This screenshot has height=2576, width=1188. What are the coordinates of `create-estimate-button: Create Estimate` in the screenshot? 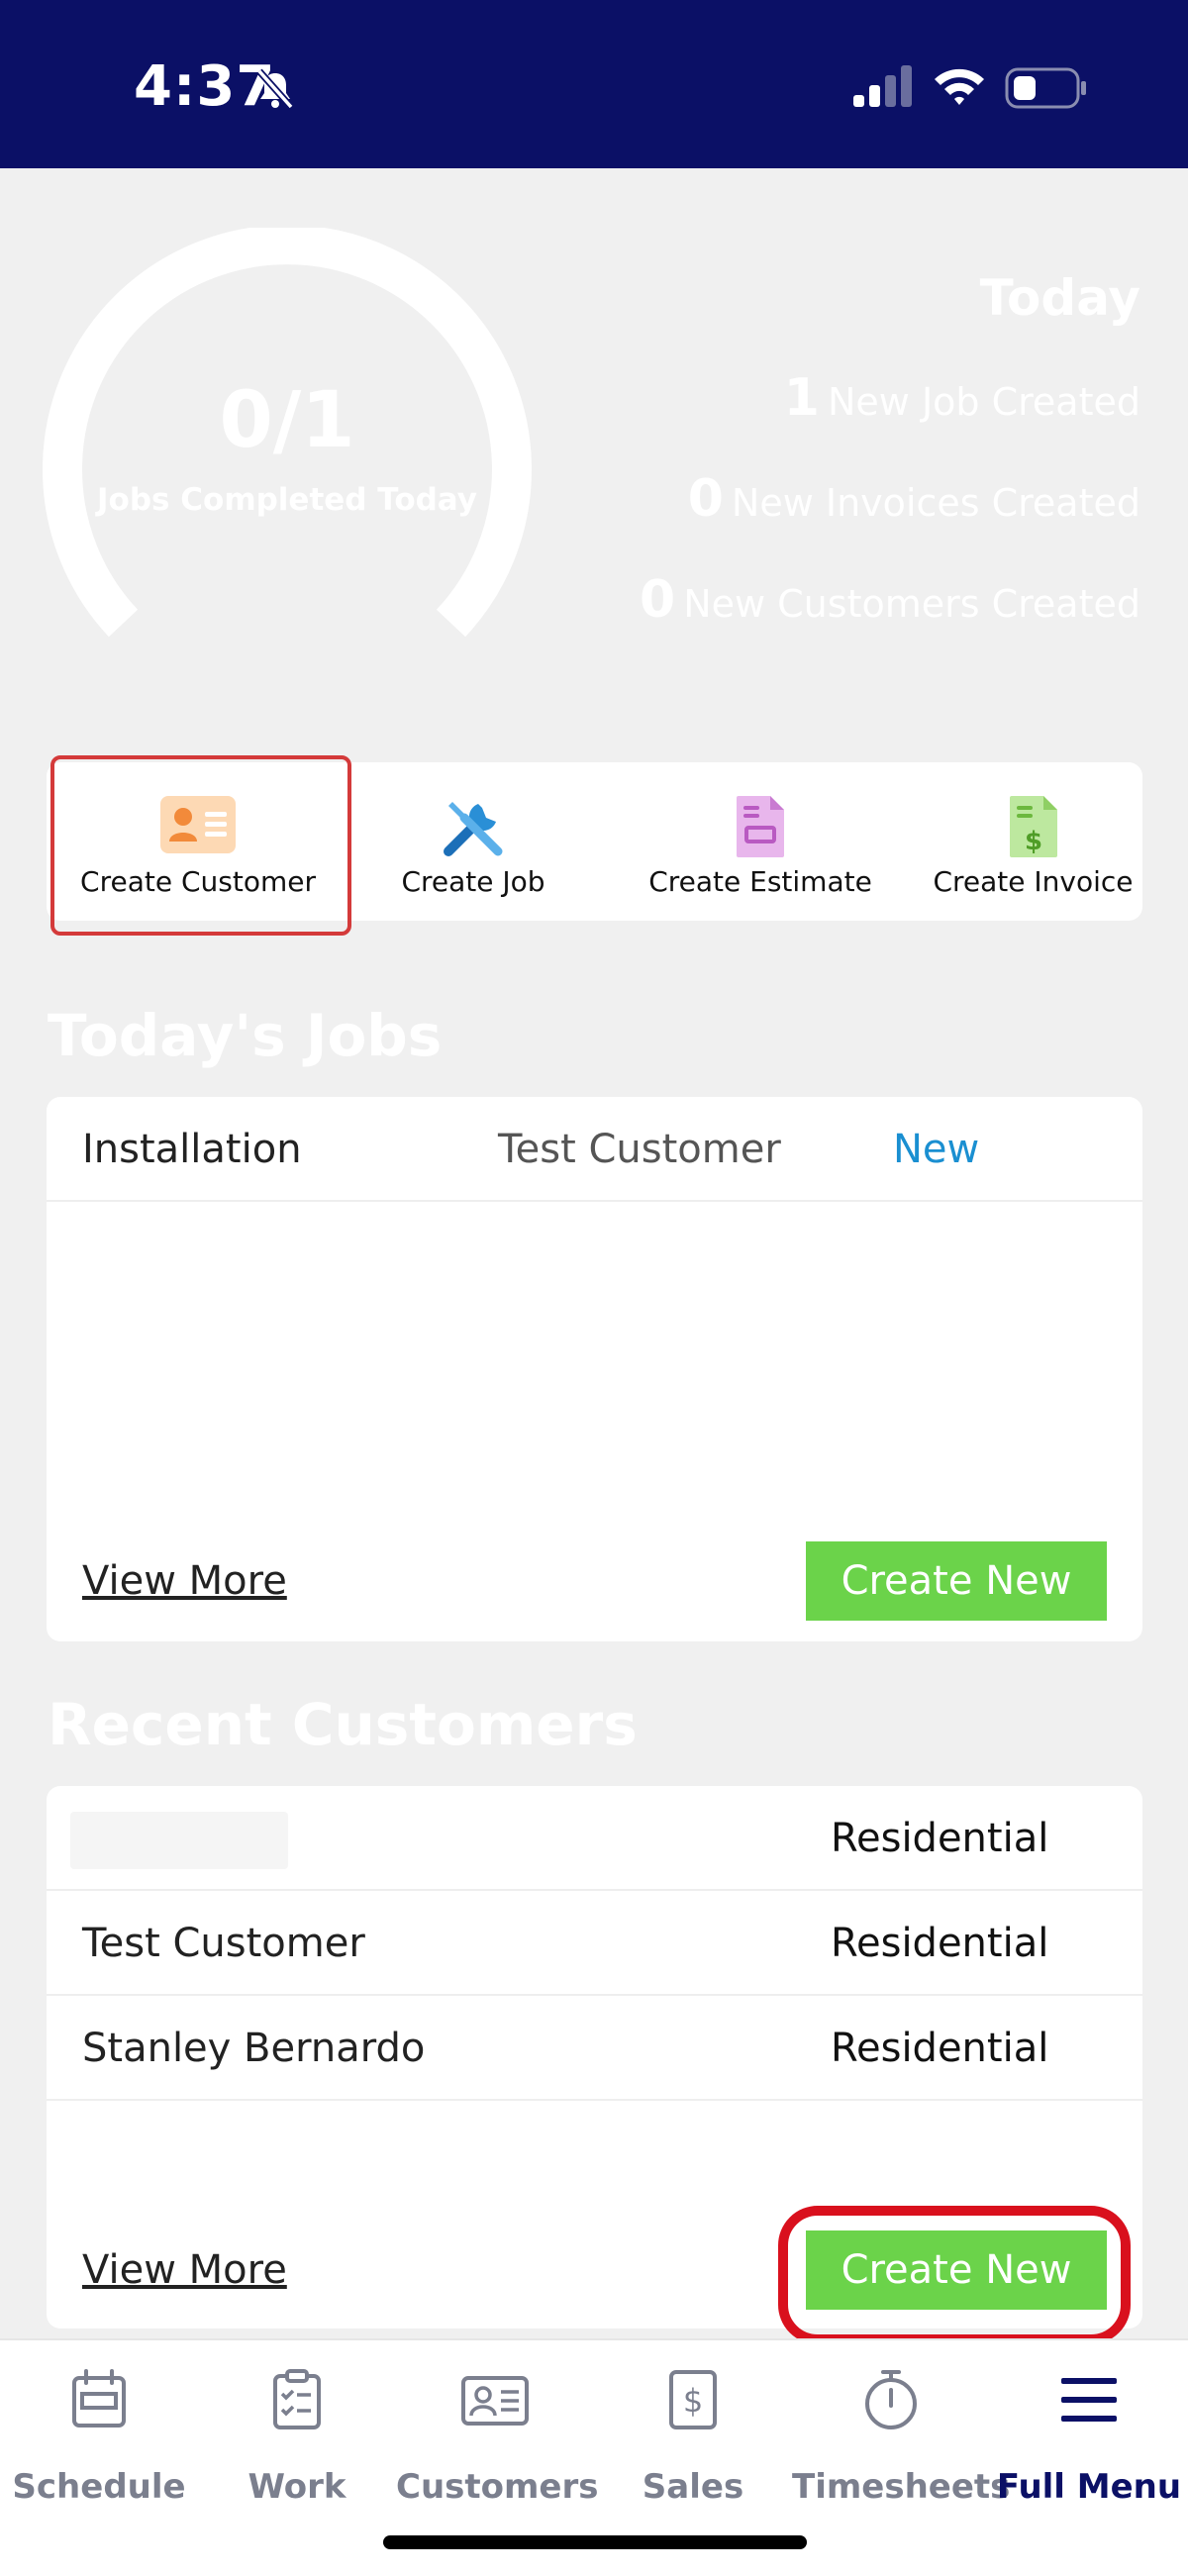 It's located at (760, 842).